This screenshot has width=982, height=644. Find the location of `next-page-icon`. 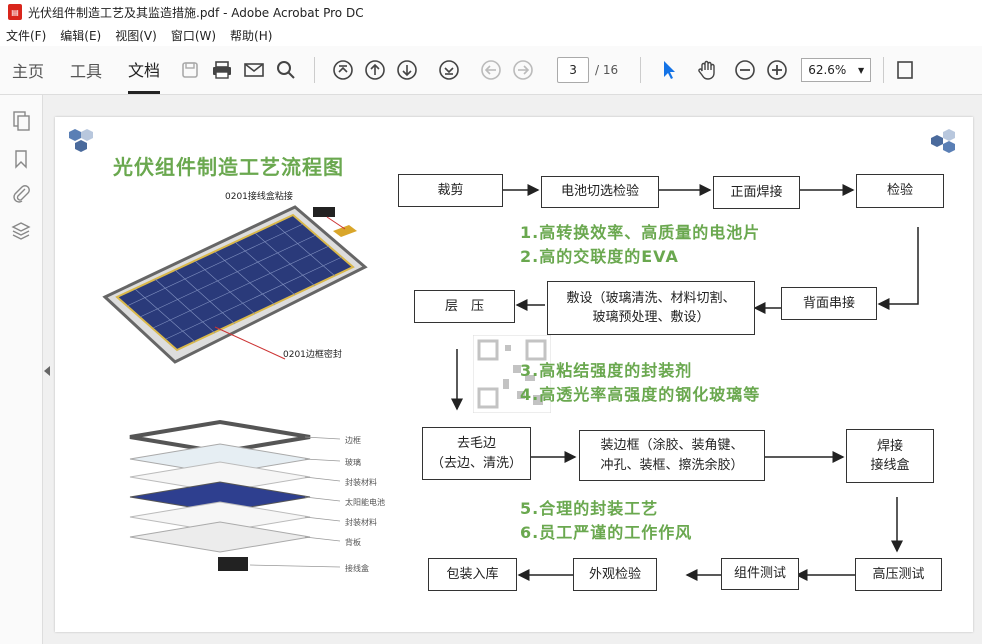

next-page-icon is located at coordinates (407, 70).